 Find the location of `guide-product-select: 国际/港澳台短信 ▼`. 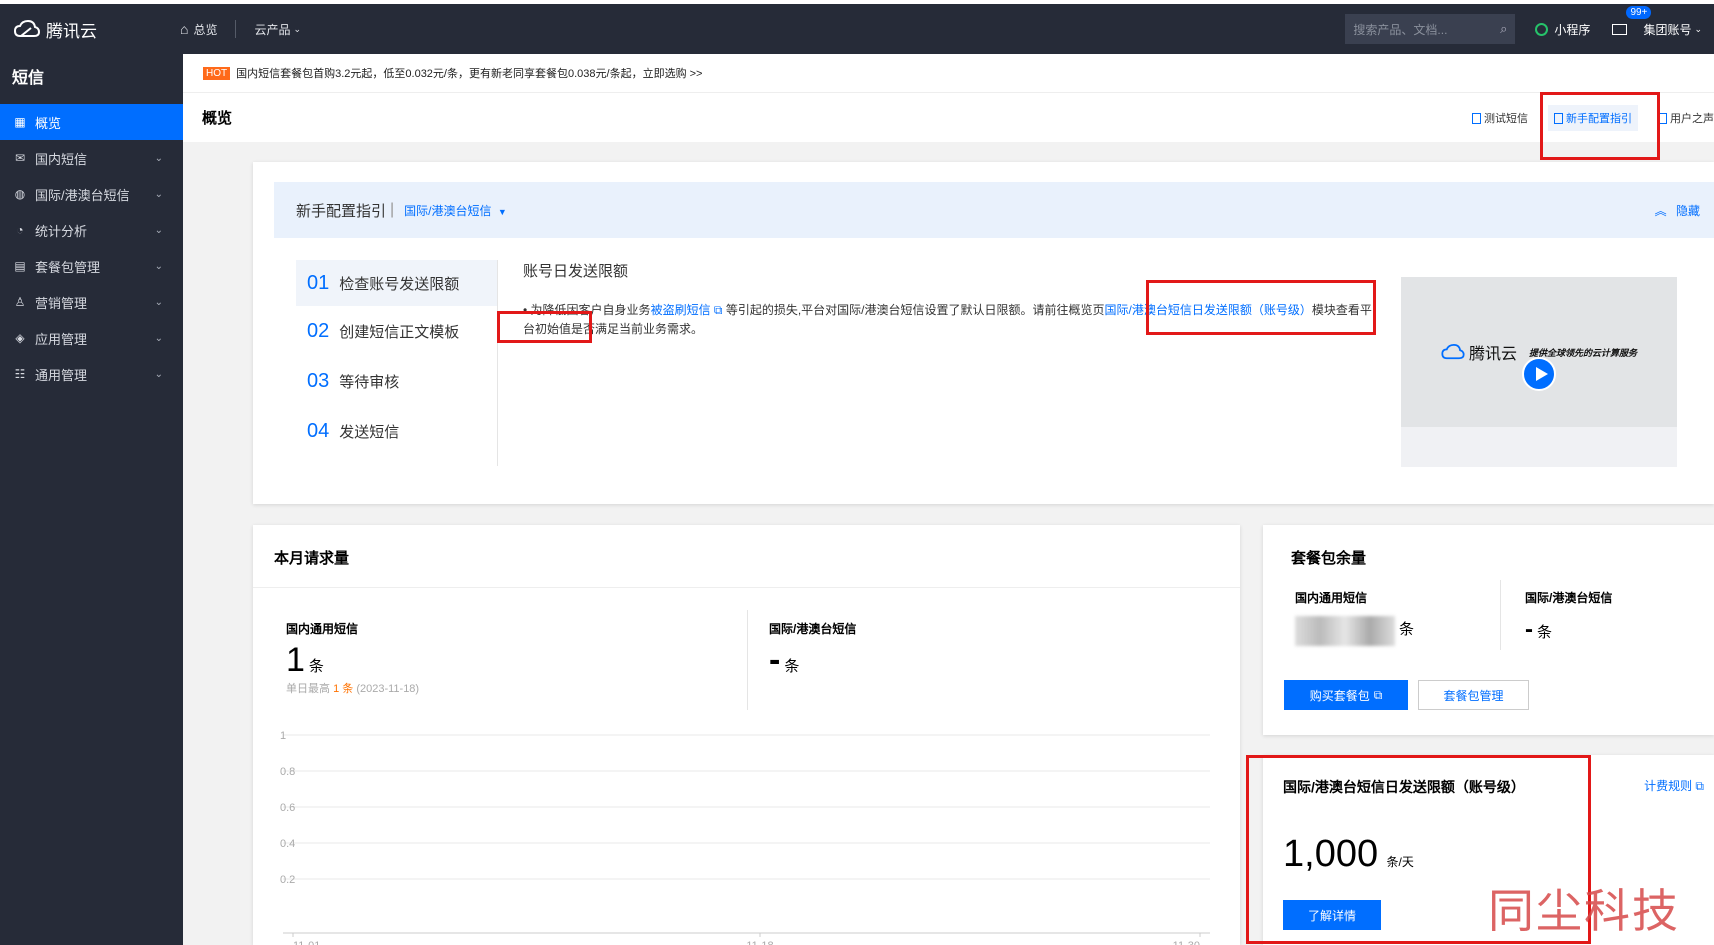

guide-product-select: 国际/港澳台短信 ▼ is located at coordinates (455, 210).